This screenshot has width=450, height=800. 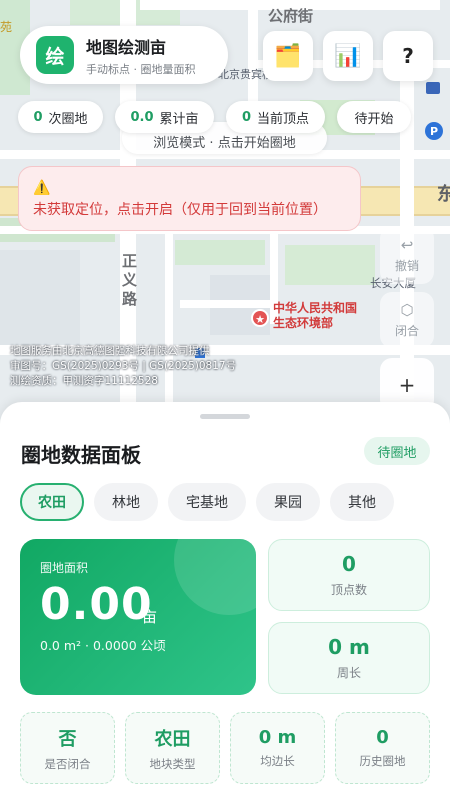 What do you see at coordinates (42, 188) in the screenshot?
I see `warning-icon: ⚠️` at bounding box center [42, 188].